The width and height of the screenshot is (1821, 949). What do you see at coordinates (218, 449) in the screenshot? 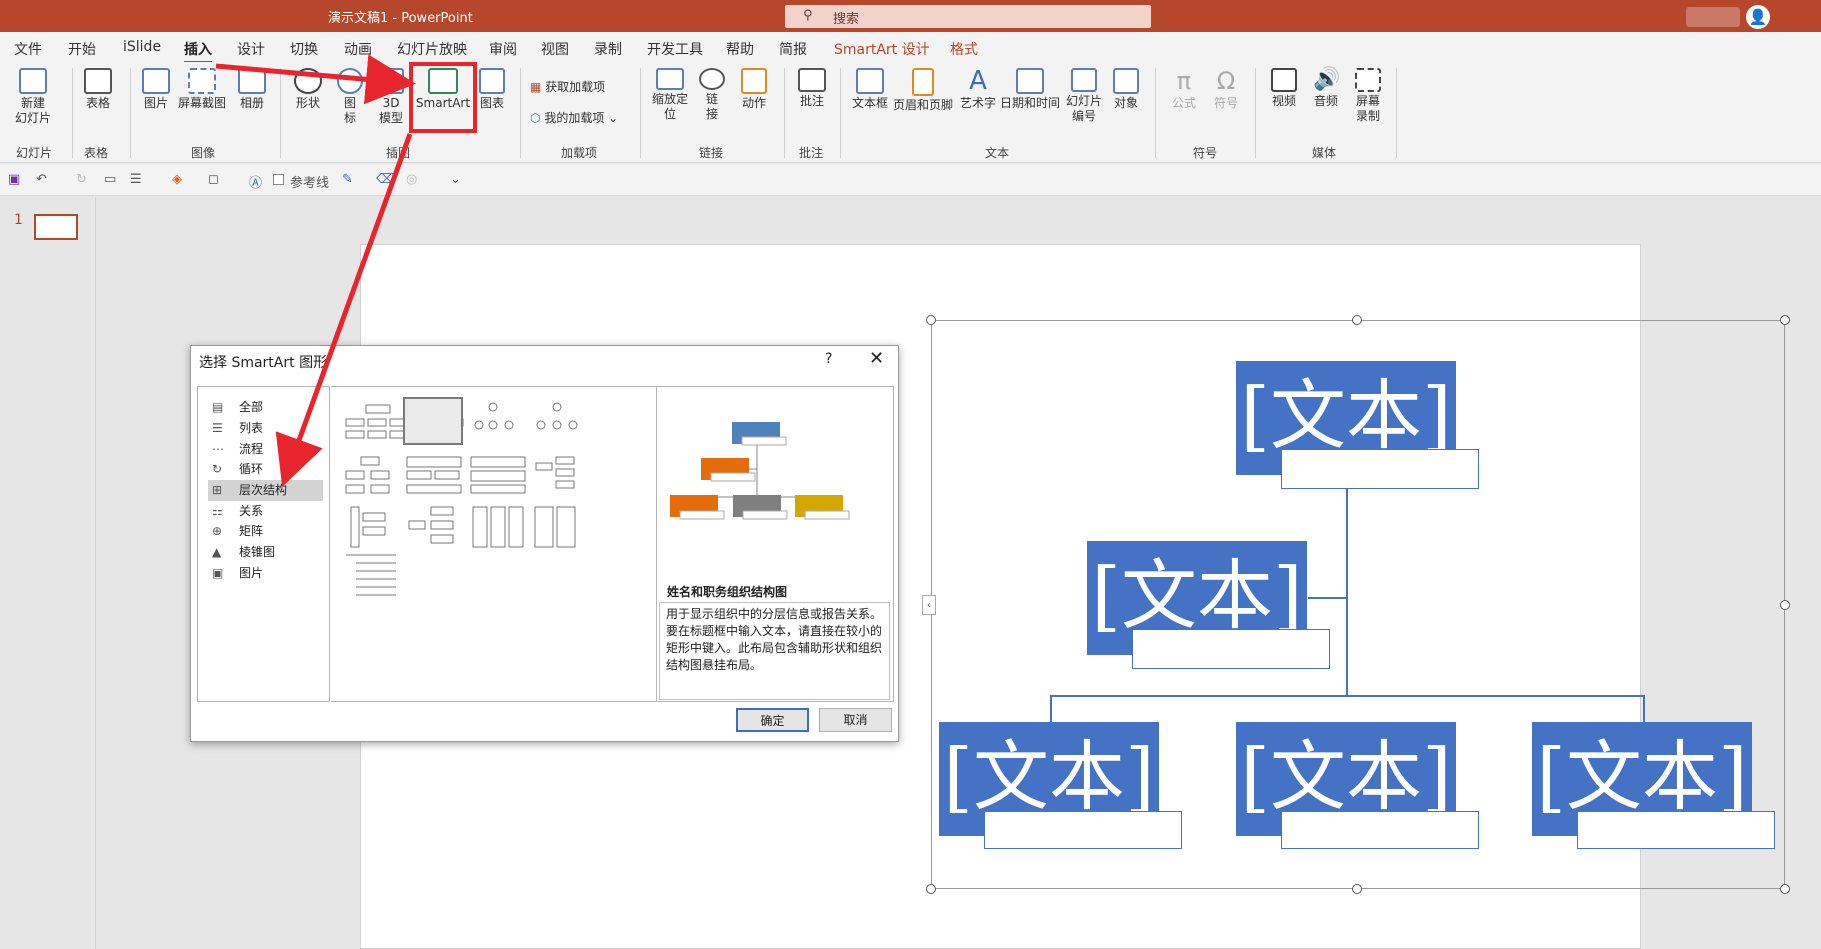
I see `process-icon: ⋯` at bounding box center [218, 449].